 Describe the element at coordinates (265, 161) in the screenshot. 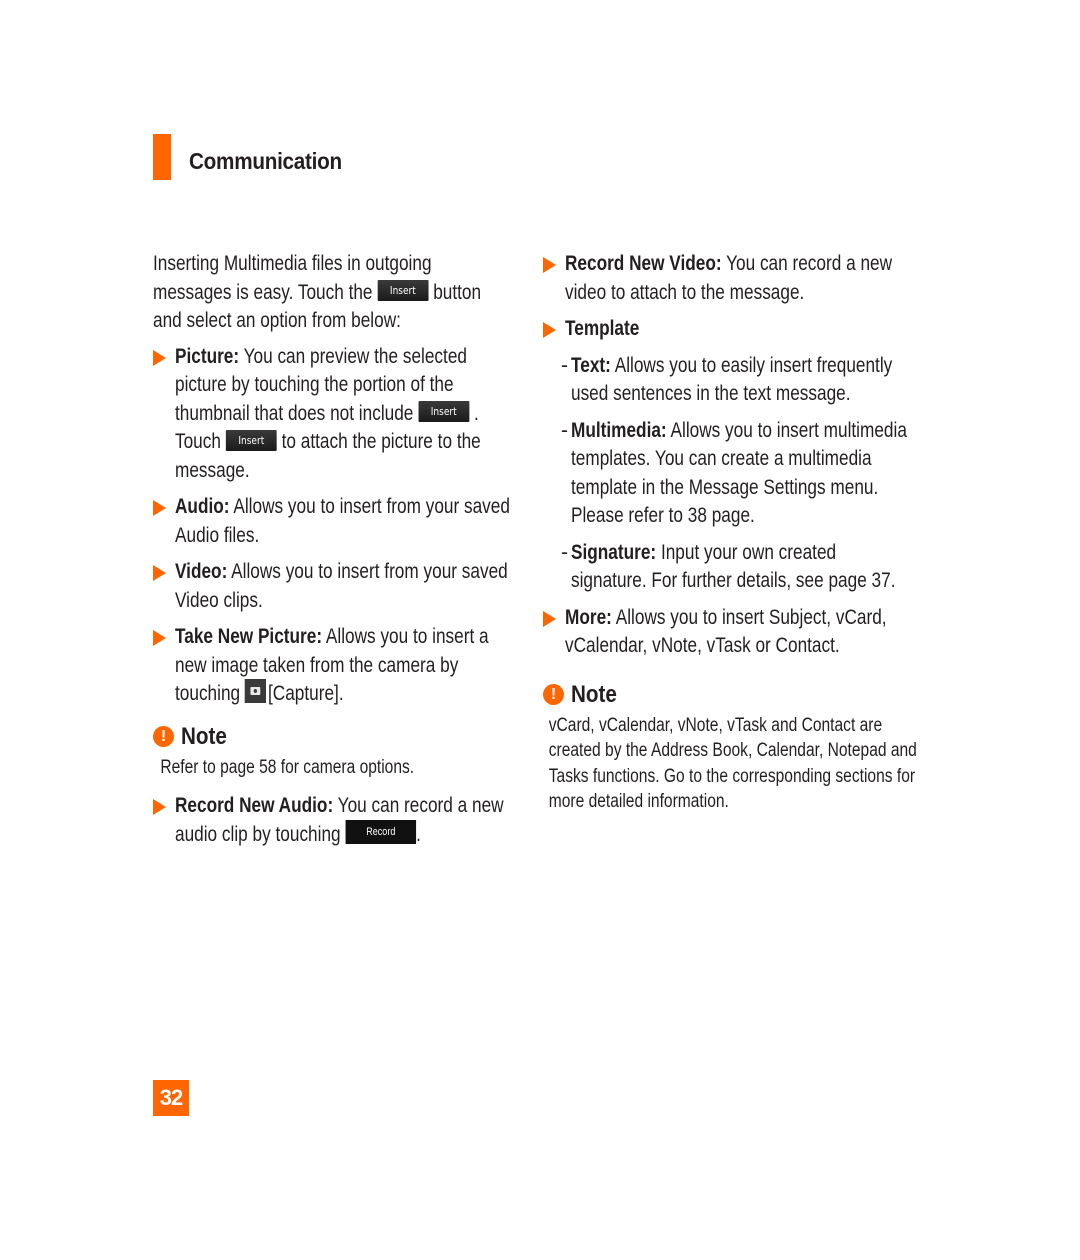

I see `section-title: Communication` at that location.